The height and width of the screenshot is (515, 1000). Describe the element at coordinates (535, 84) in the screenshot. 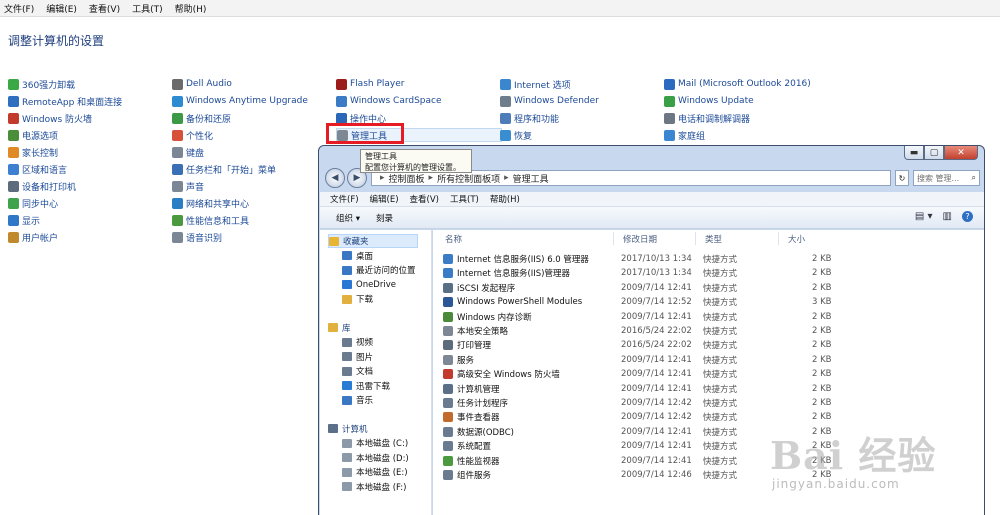

I see `cp-item: Internet 选项` at that location.